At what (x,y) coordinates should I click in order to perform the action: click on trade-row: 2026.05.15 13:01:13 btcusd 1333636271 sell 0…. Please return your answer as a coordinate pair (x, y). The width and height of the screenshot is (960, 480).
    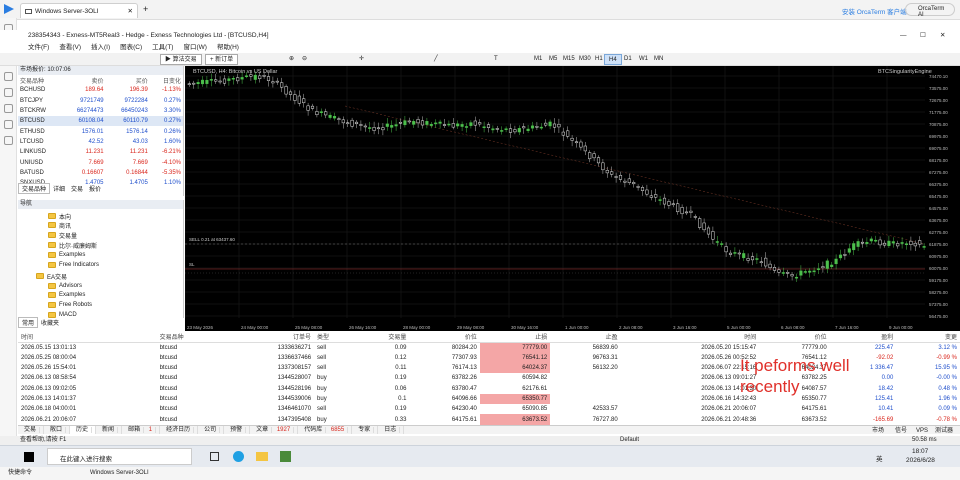
    Looking at the image, I should click on (489, 347).